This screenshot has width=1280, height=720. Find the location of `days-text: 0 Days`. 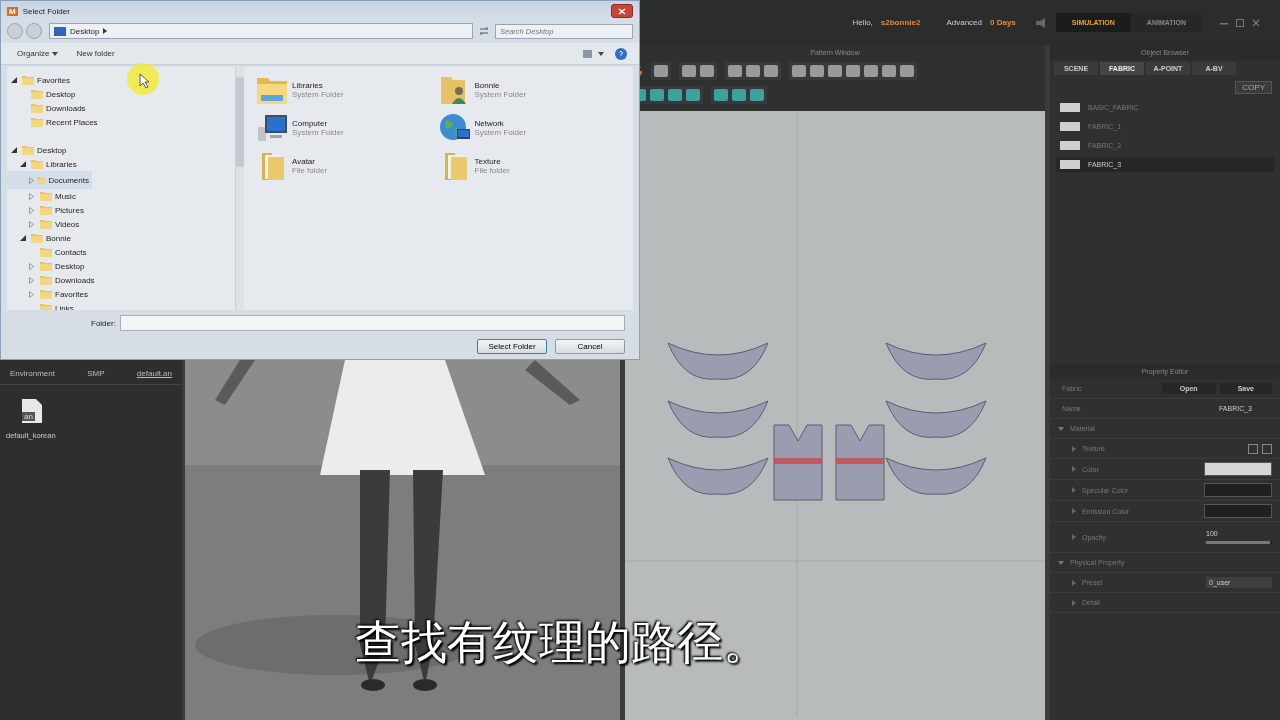

days-text: 0 Days is located at coordinates (1003, 22).